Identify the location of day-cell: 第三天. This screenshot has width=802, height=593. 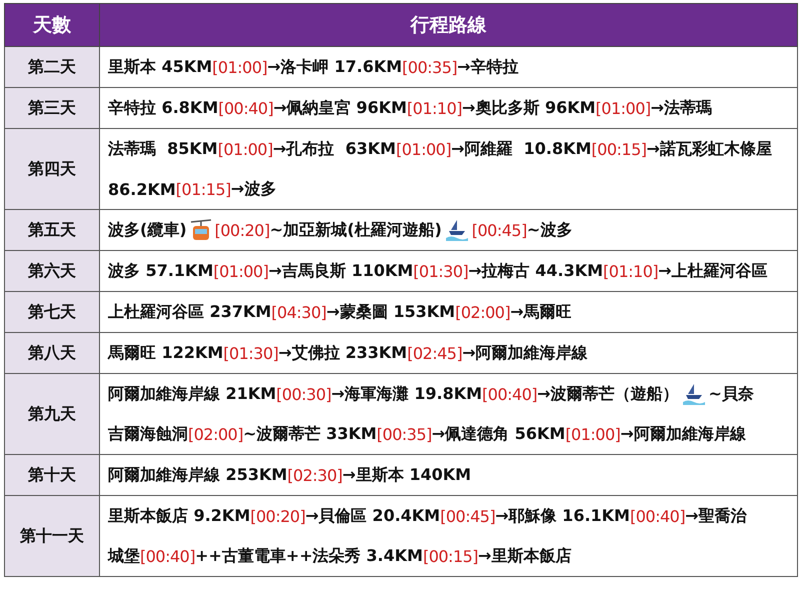
(52, 108).